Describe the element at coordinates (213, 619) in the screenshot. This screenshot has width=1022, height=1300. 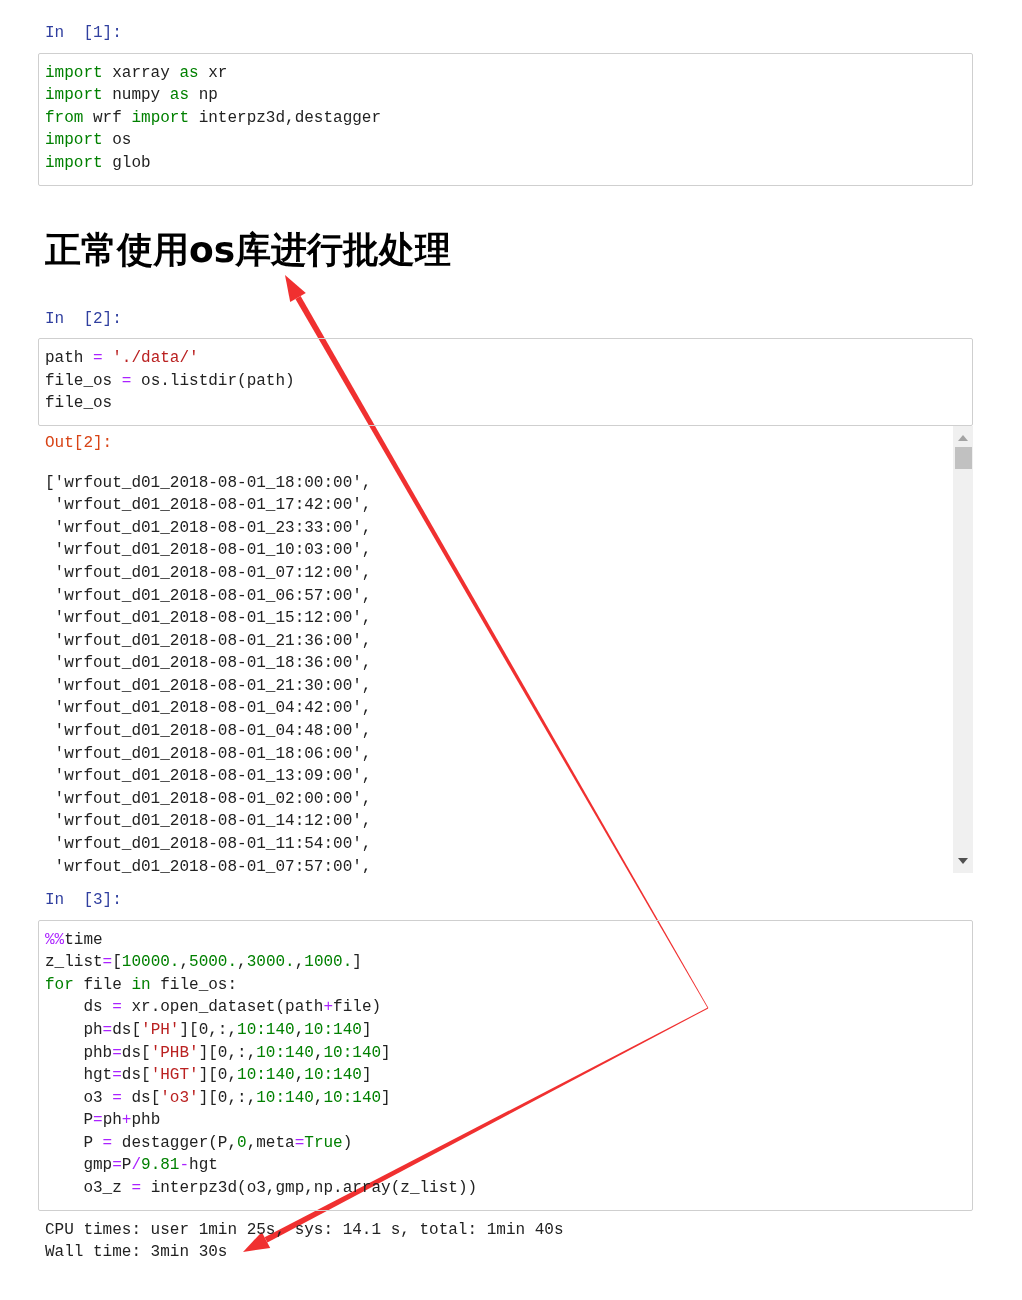
I see `output-line: 'wrfout_d01_2018-08-01_15:12:00',` at that location.